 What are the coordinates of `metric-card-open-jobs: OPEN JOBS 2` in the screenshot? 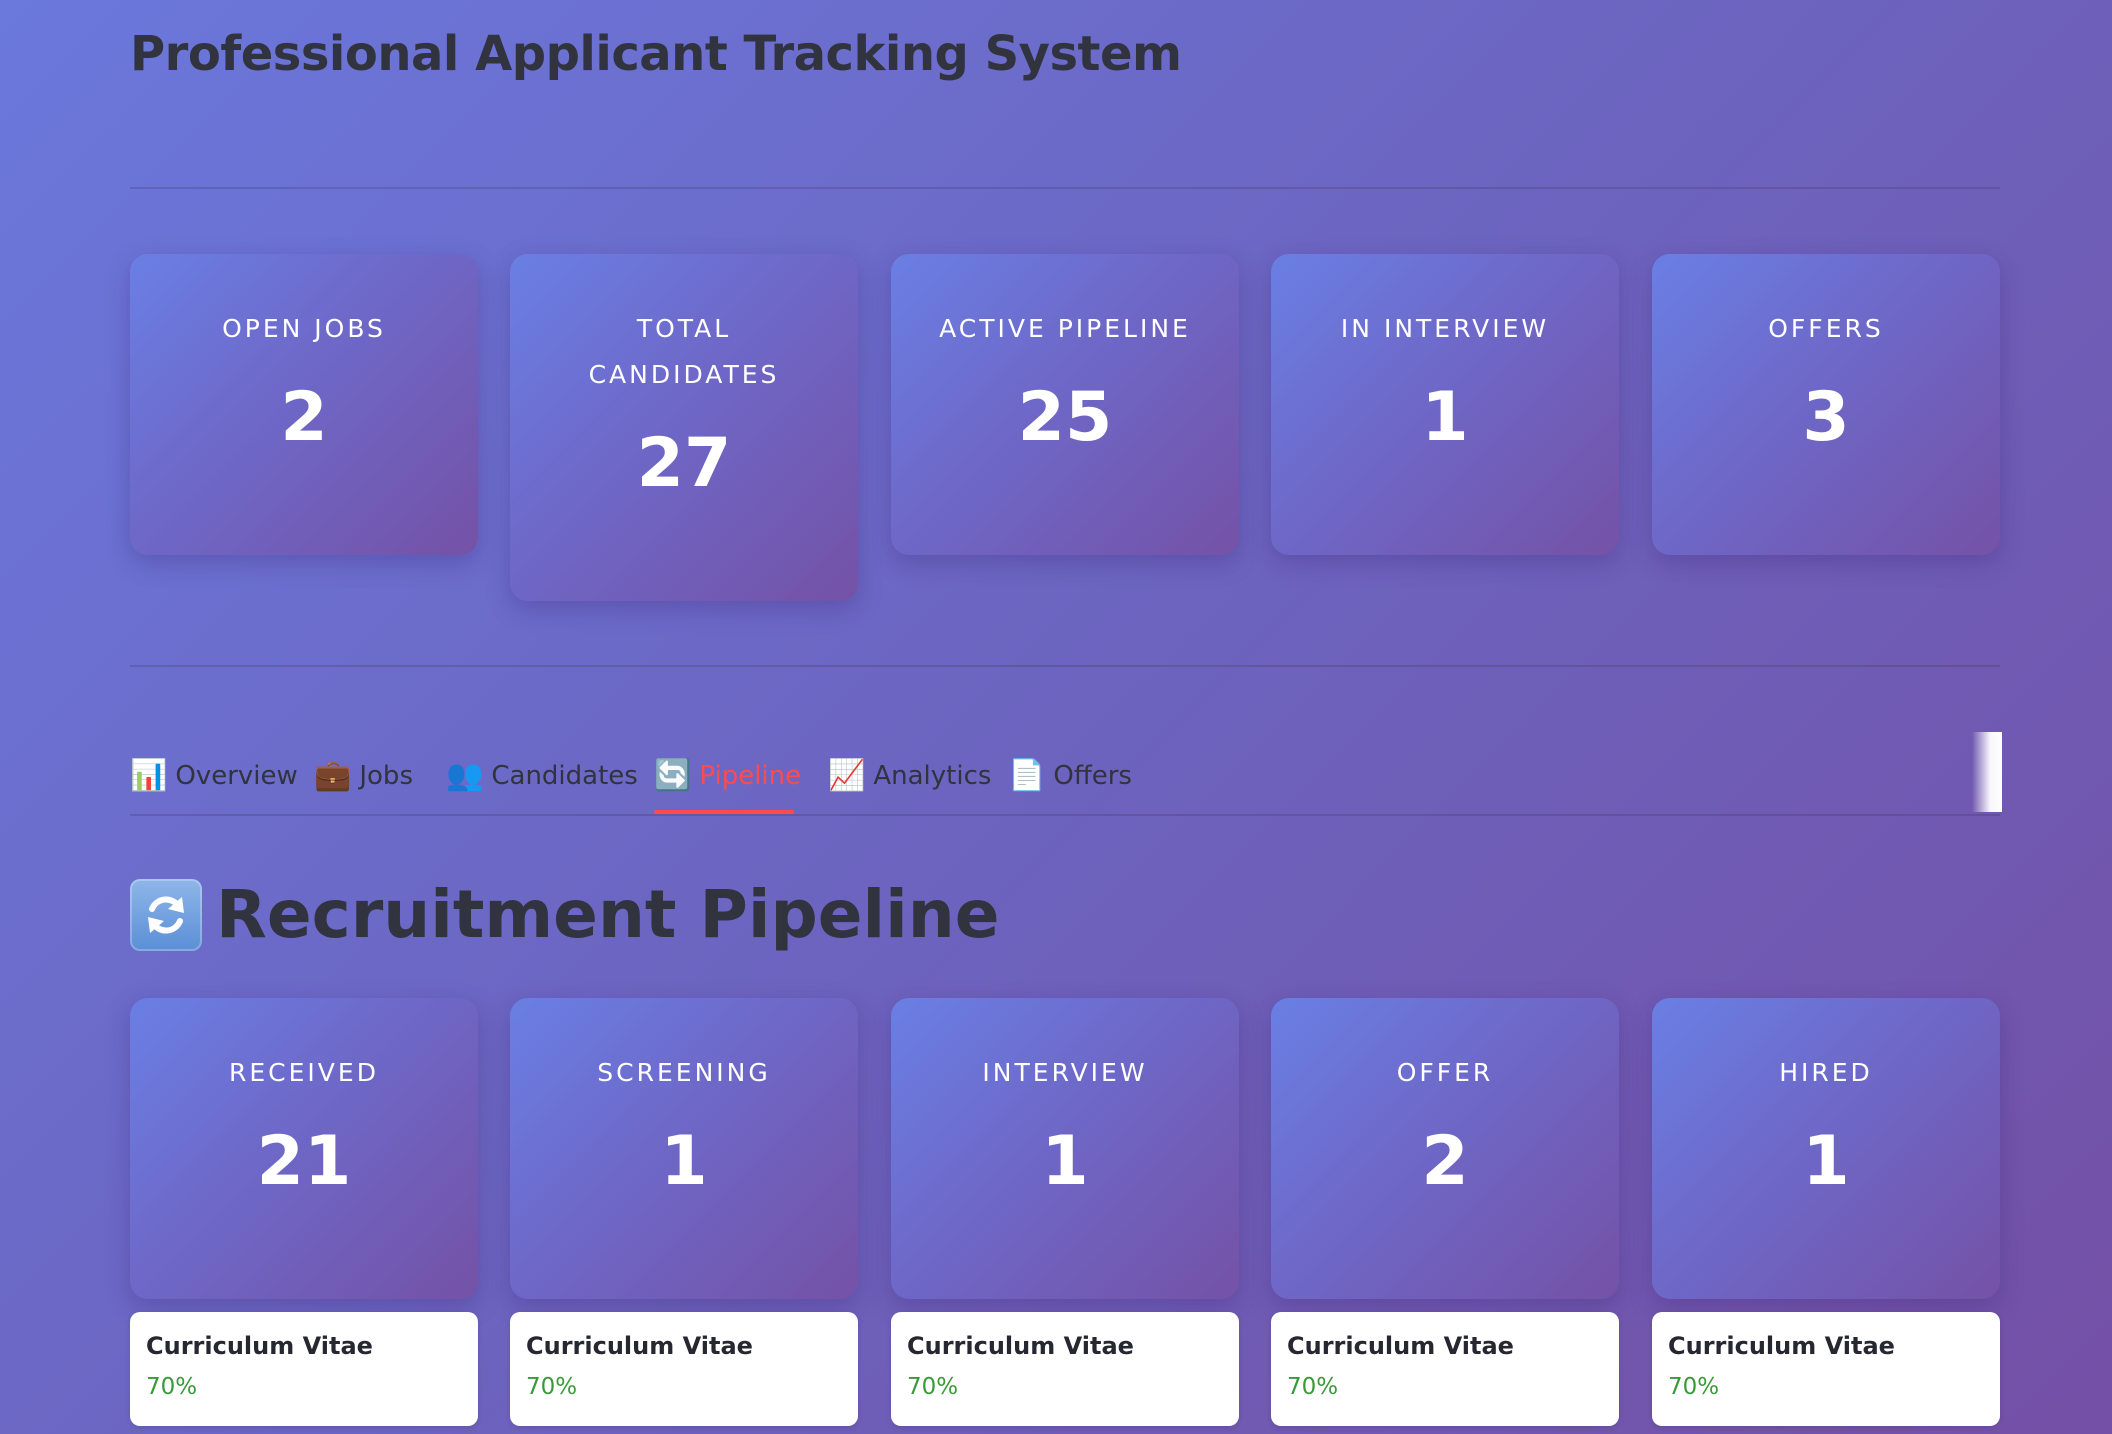 It's located at (304, 404).